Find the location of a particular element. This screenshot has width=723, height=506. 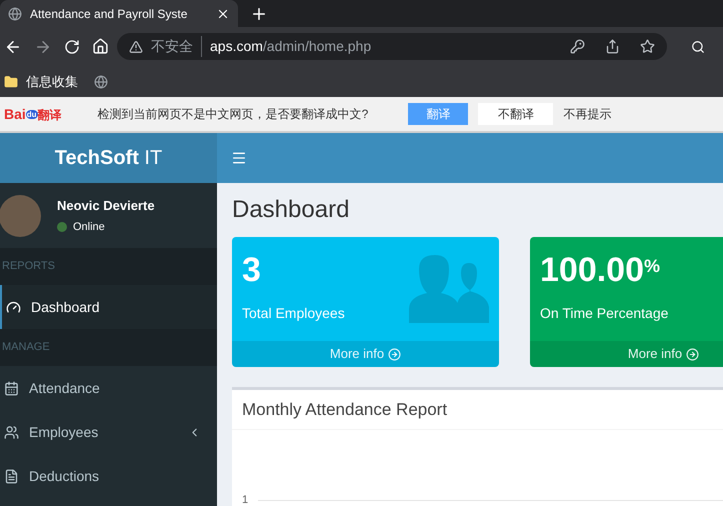

translate-button: 不翻译 is located at coordinates (516, 114).